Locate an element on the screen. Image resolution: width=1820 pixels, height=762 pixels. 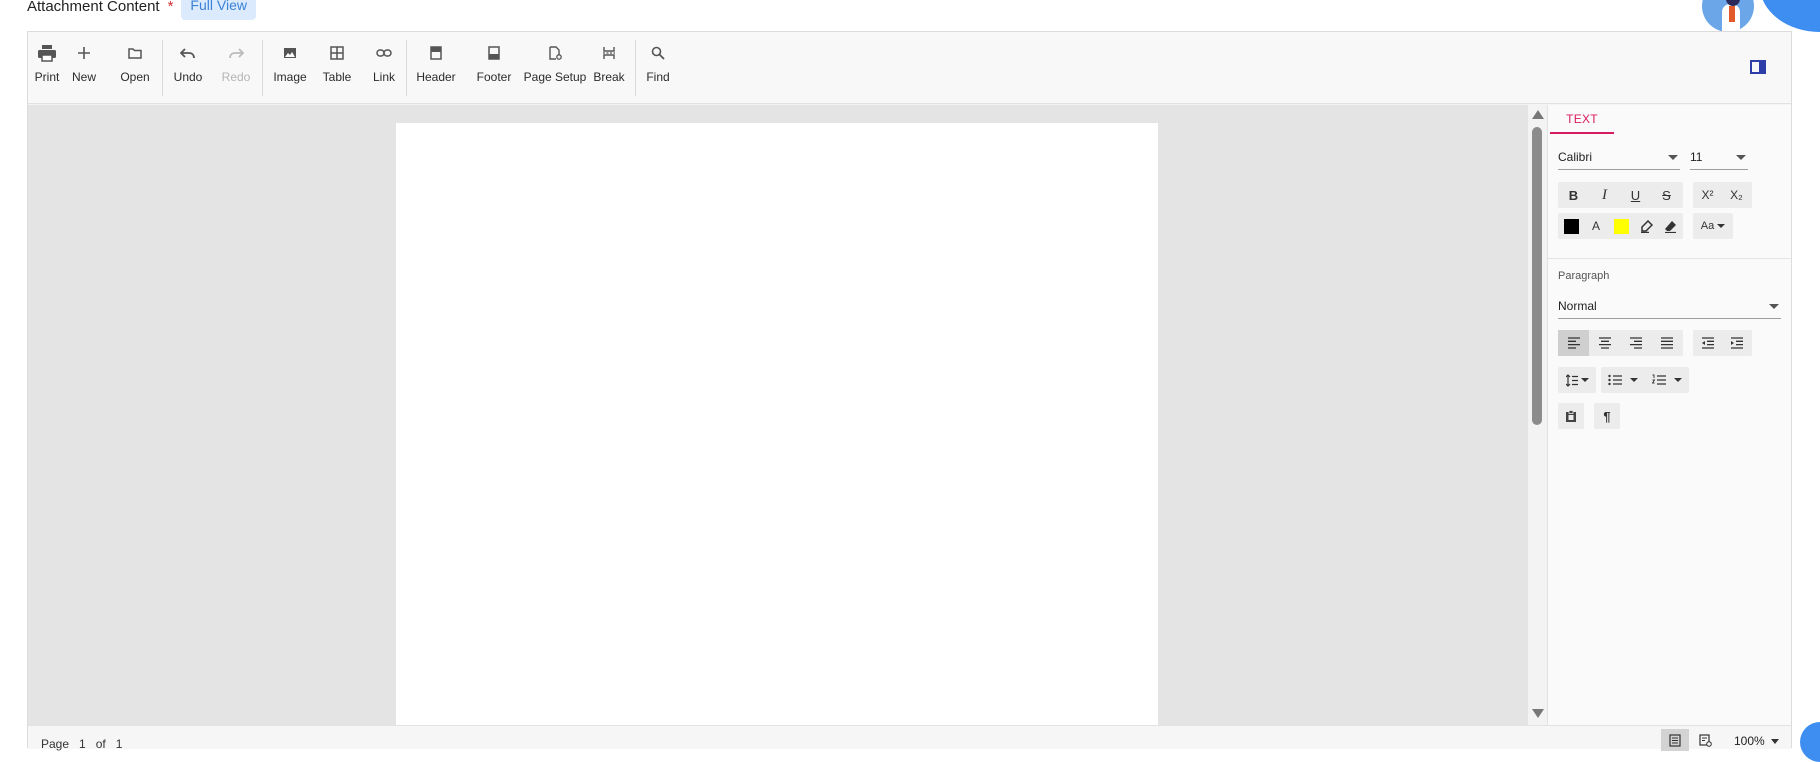
align-right-button is located at coordinates (1635, 343).